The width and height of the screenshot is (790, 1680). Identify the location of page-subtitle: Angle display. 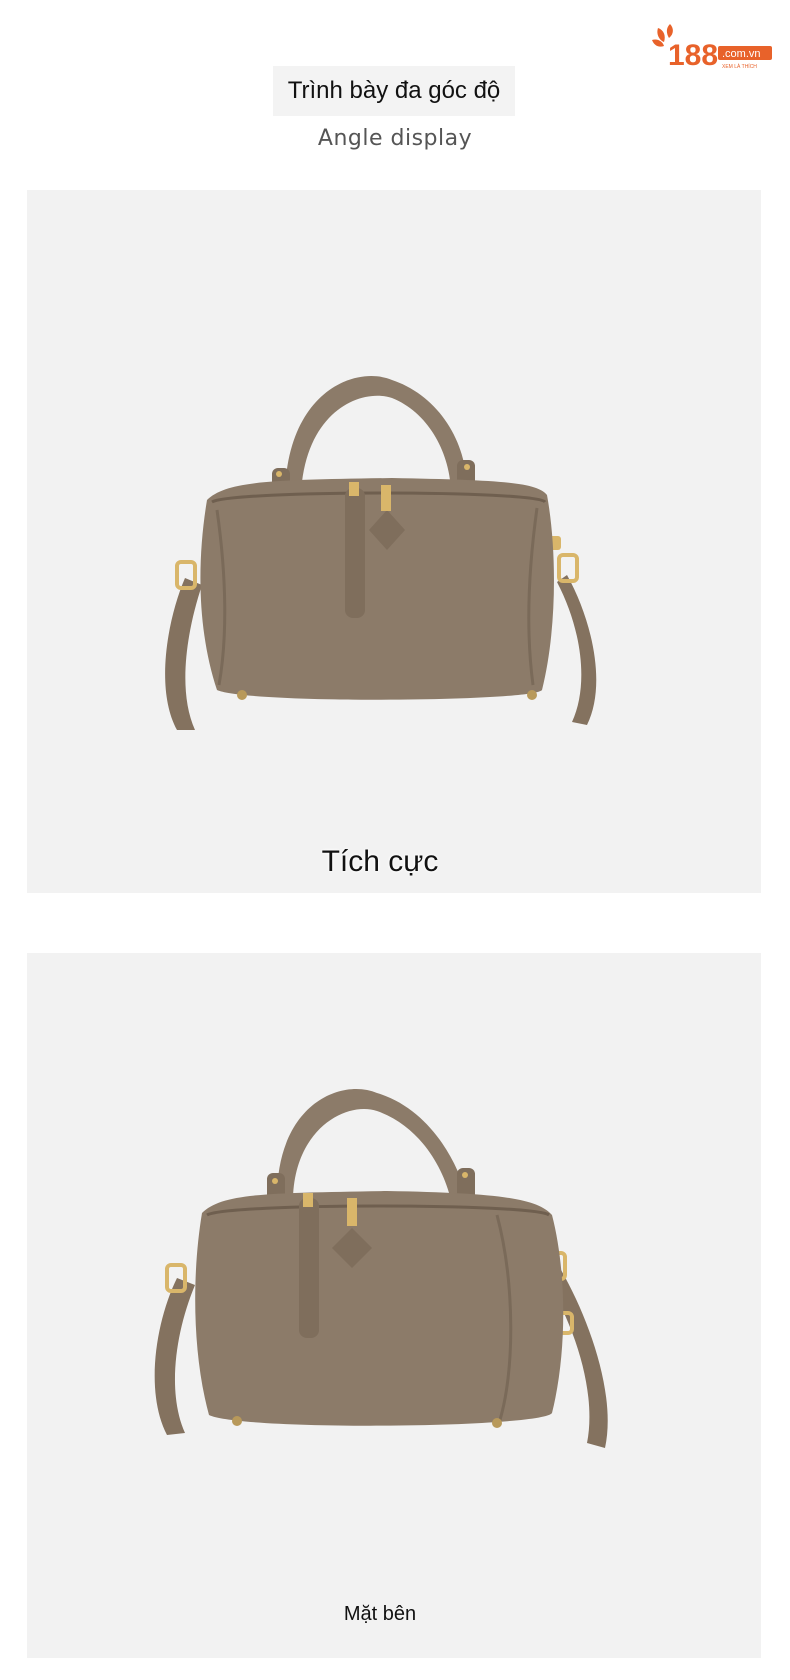
(395, 138).